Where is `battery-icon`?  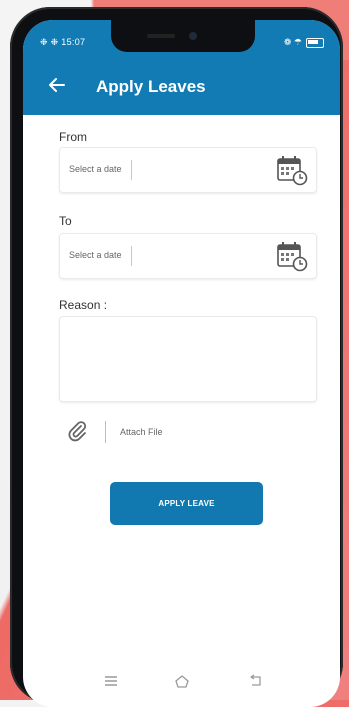 battery-icon is located at coordinates (315, 42).